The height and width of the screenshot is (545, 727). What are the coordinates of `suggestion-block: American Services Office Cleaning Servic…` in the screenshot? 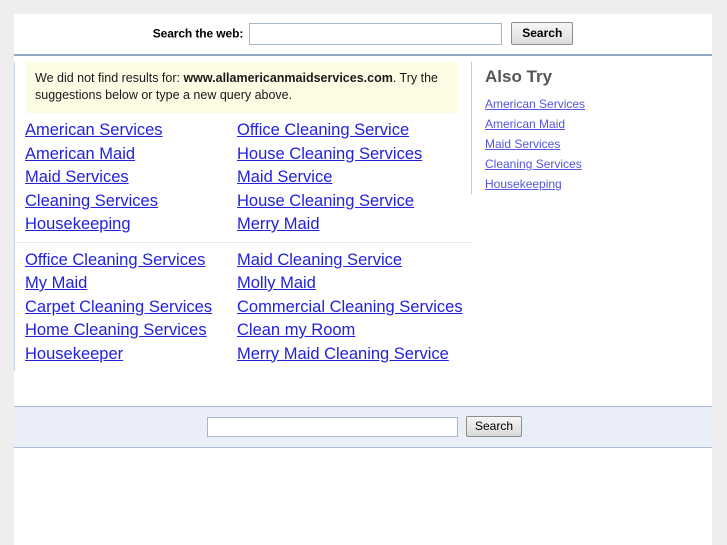 It's located at (243, 177).